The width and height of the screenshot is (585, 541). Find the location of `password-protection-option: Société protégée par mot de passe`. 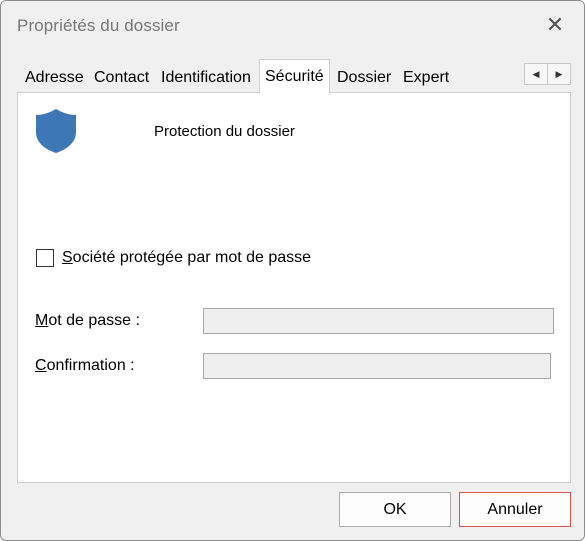

password-protection-option: Société protégée par mot de passe is located at coordinates (173, 258).